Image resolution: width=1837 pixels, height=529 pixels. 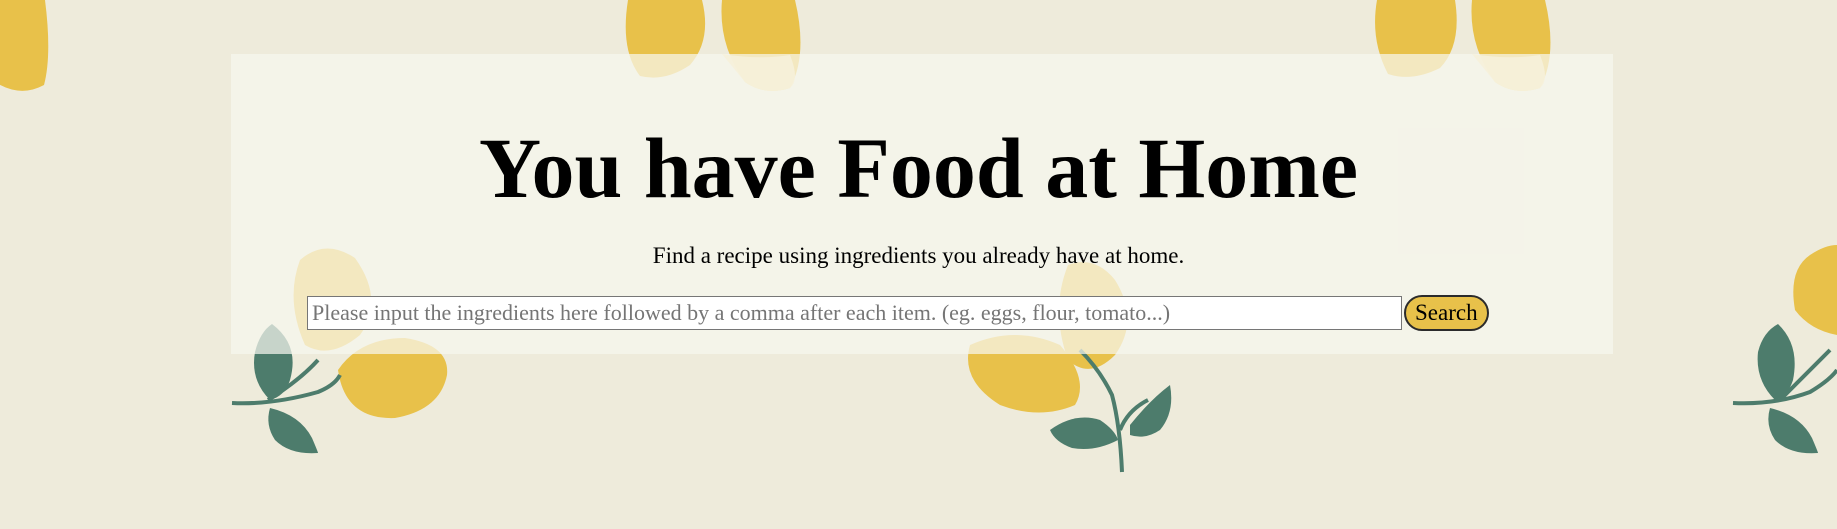 I want to click on search-button: Search, so click(x=1446, y=313).